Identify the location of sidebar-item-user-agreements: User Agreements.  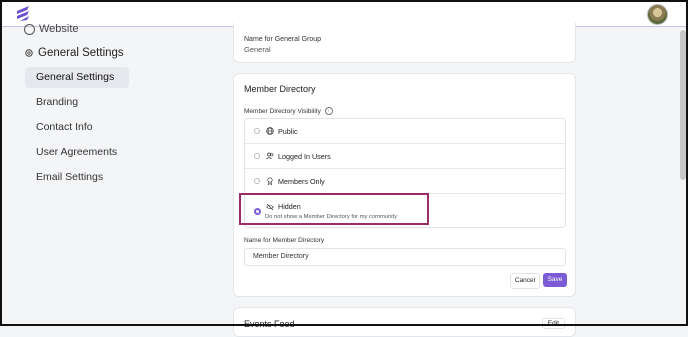
(77, 152).